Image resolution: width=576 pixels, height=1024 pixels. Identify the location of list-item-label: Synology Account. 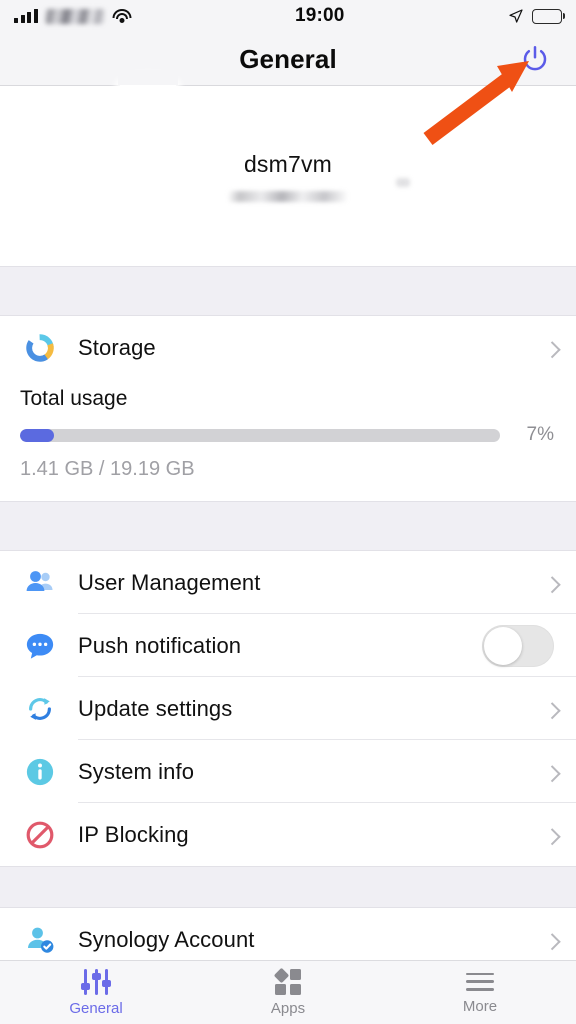
(166, 939).